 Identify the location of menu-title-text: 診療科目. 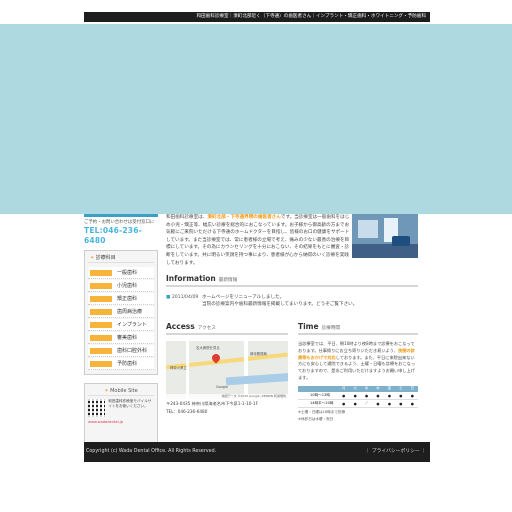
(105, 258).